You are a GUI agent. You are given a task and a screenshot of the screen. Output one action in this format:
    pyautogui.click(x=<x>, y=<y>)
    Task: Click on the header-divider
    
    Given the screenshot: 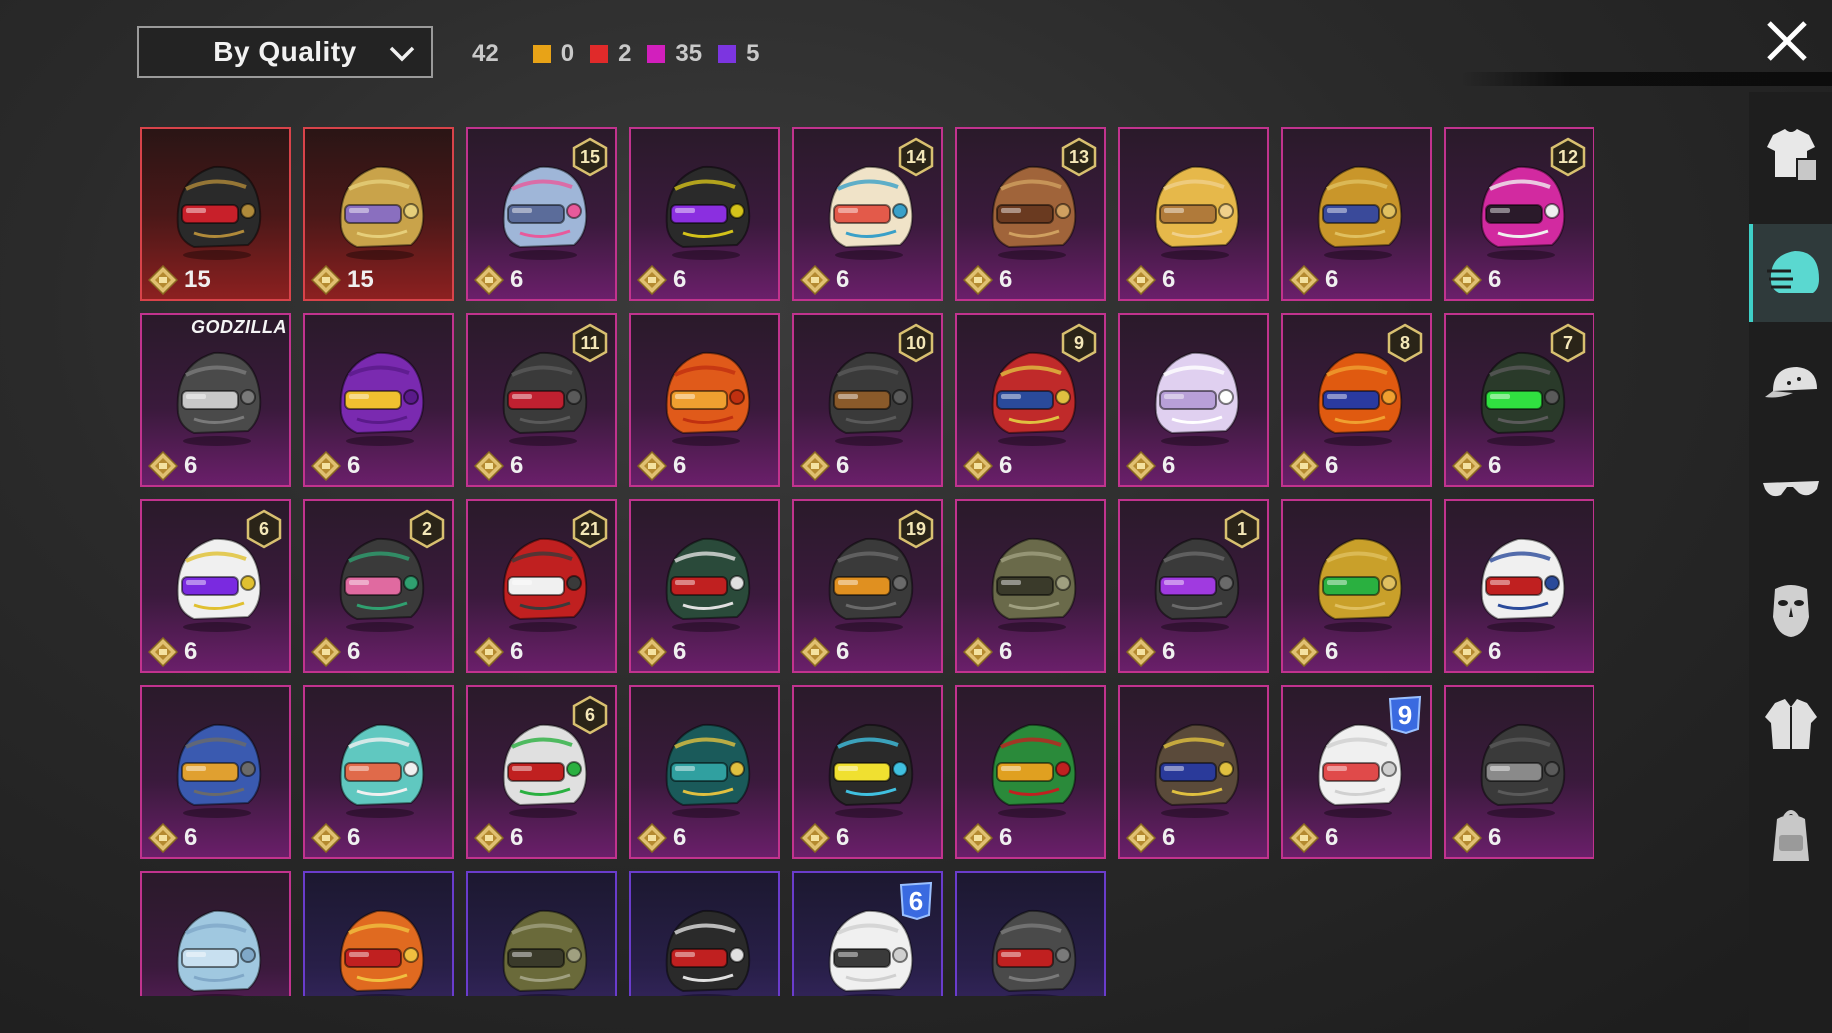 What is the action you would take?
    pyautogui.click(x=1646, y=79)
    